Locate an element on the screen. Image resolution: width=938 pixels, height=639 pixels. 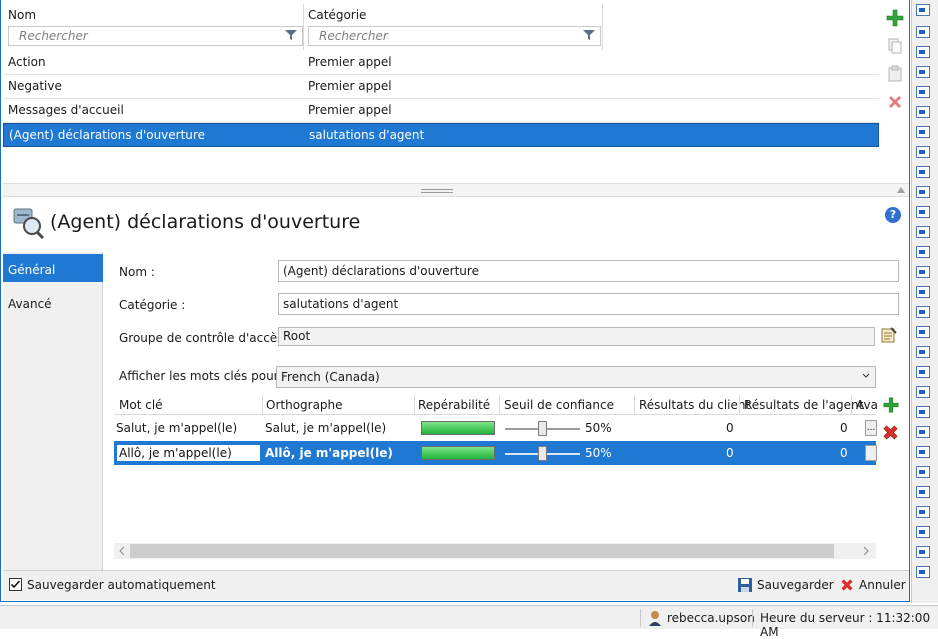
grid-header-spelling: Orthographe is located at coordinates (304, 405).